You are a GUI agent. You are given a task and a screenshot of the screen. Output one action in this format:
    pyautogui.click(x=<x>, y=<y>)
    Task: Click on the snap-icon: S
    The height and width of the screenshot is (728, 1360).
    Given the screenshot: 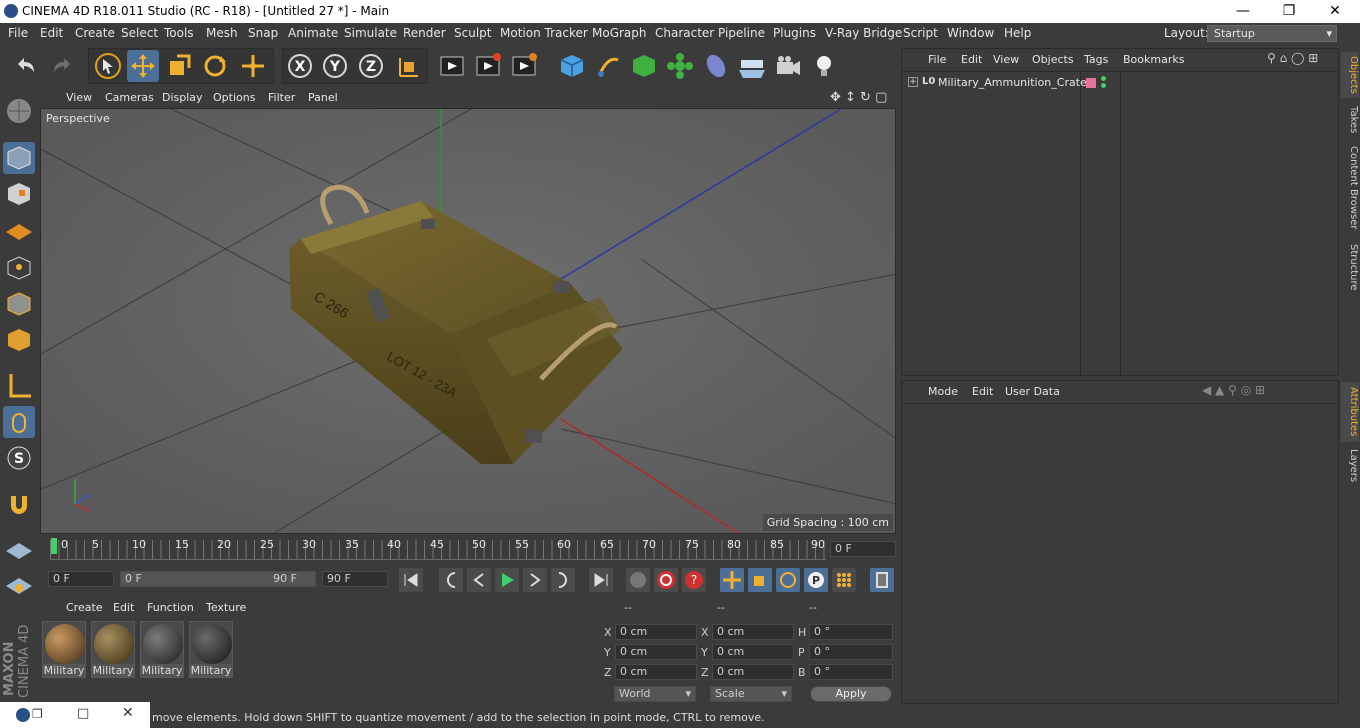 What is the action you would take?
    pyautogui.click(x=19, y=458)
    